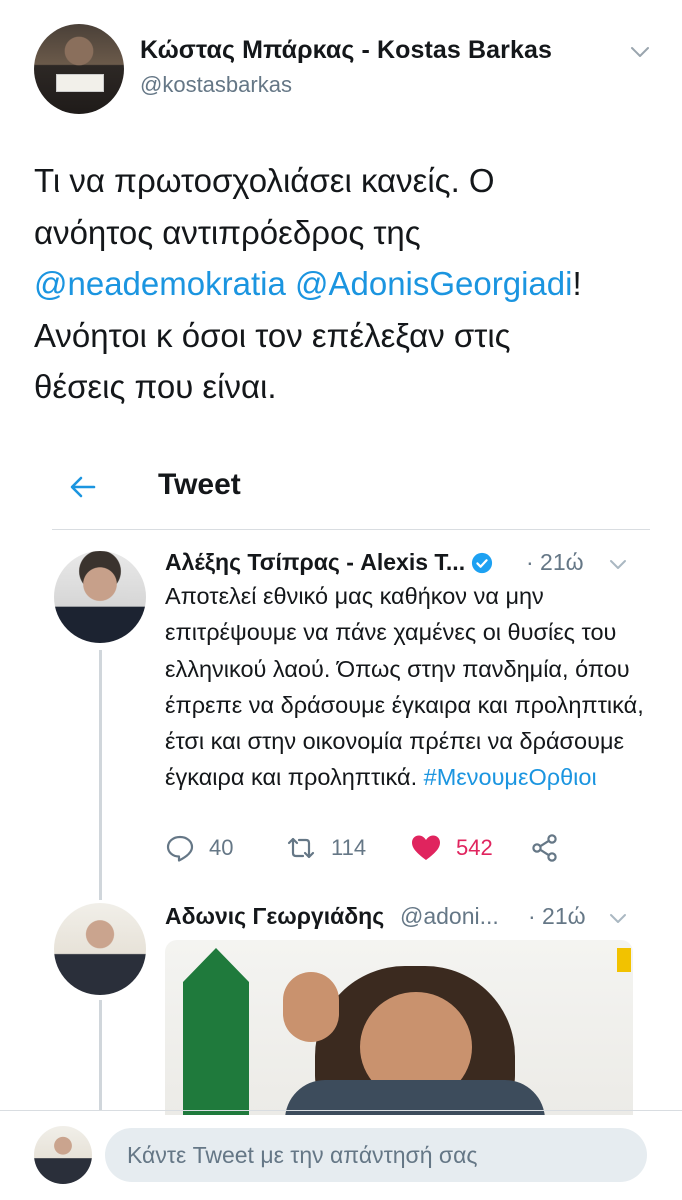 This screenshot has width=682, height=1200. I want to click on tweet-line: Ανόητοι κ όσοι τον επέλεξαν στις, so click(272, 335).